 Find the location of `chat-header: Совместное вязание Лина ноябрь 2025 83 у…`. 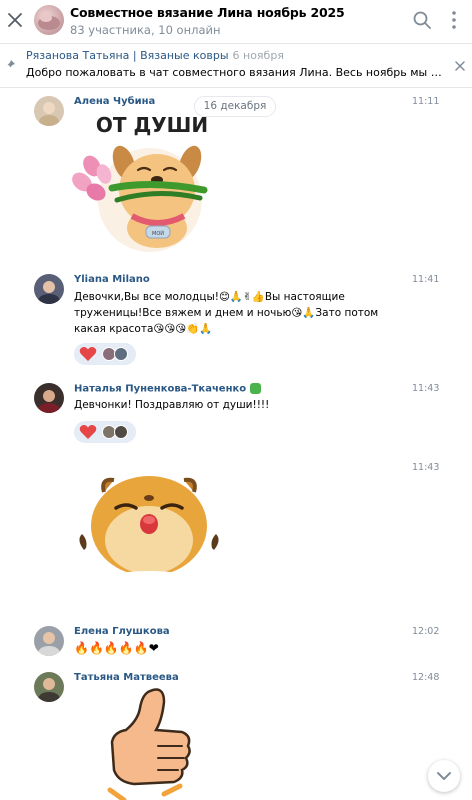

chat-header: Совместное вязание Лина ноябрь 2025 83 у… is located at coordinates (236, 22).